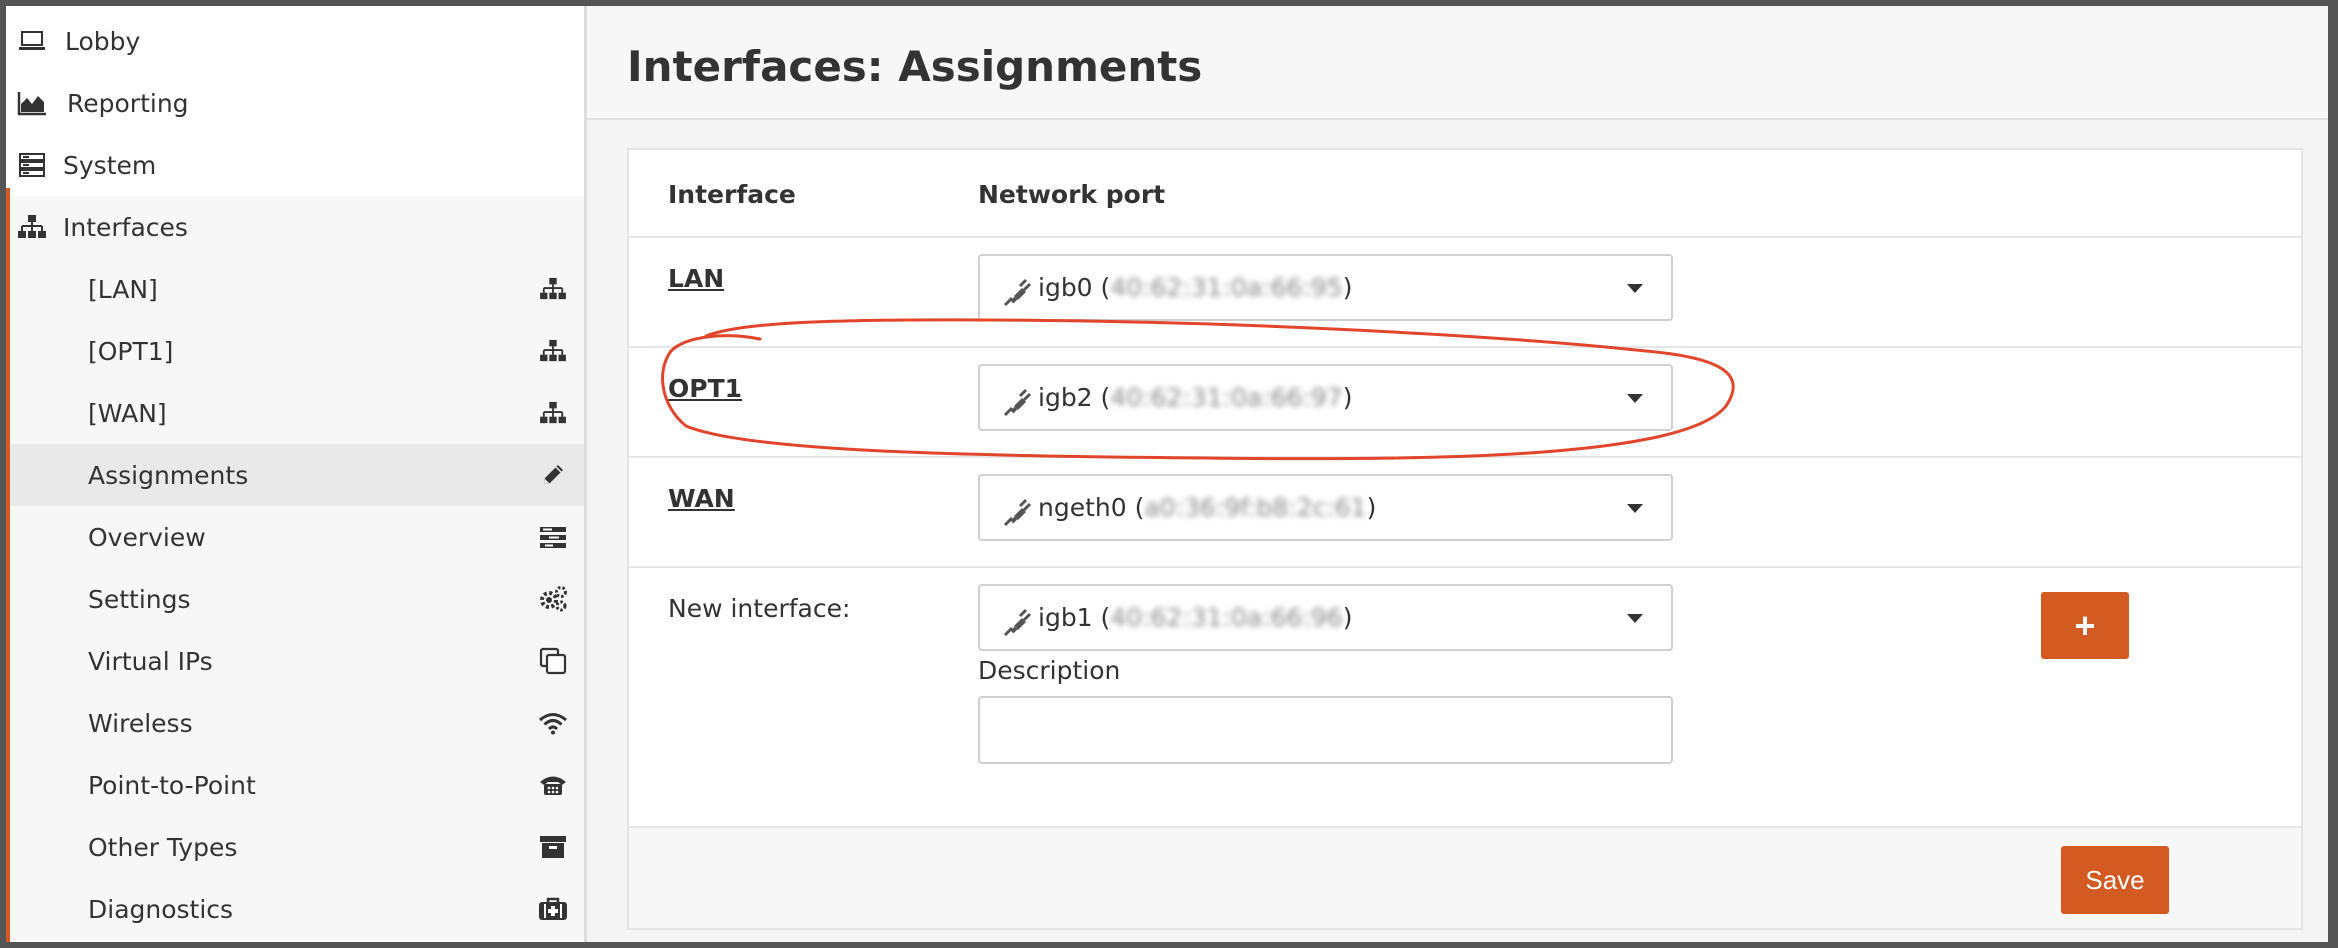 The width and height of the screenshot is (2338, 948). What do you see at coordinates (163, 847) in the screenshot?
I see `sidebar-item-label: Other Types` at bounding box center [163, 847].